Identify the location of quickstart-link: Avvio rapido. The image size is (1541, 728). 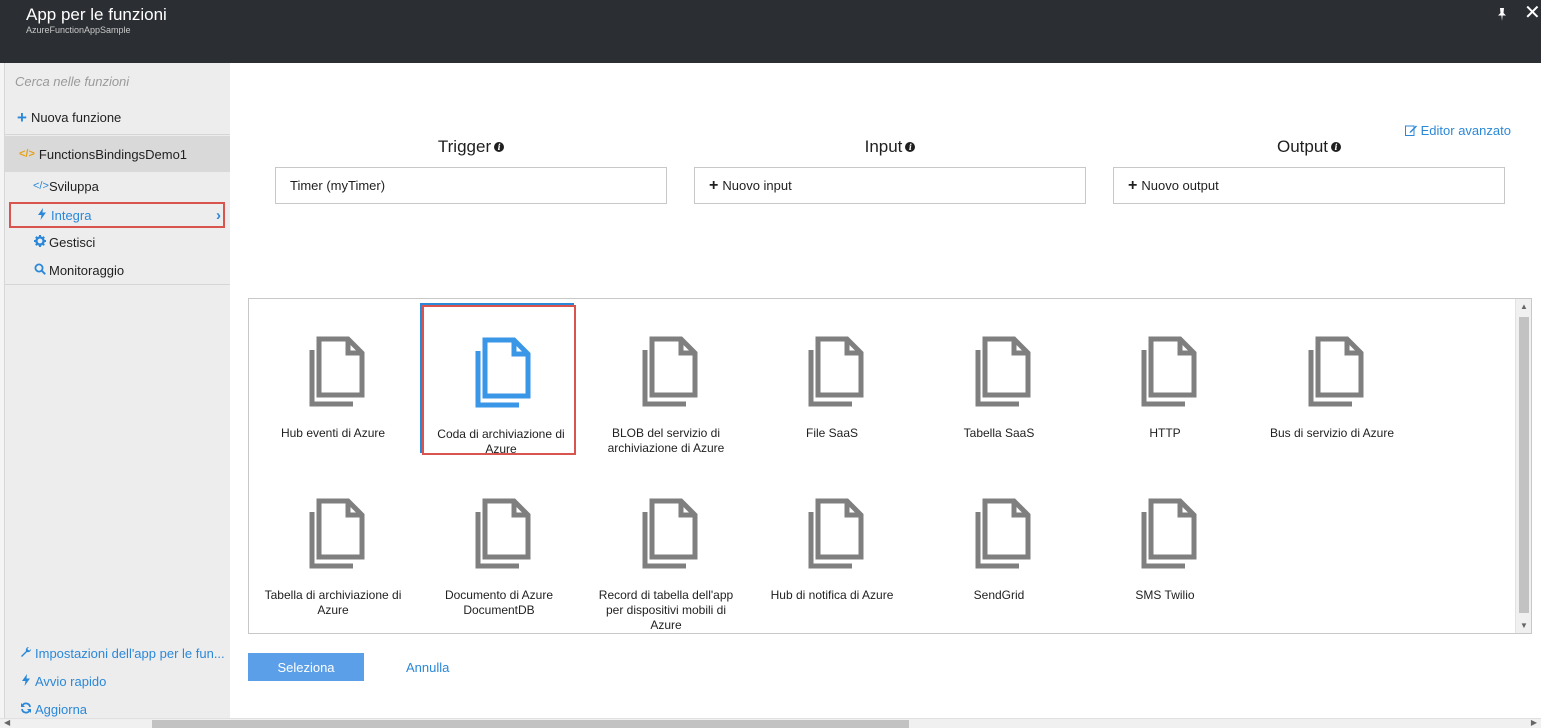
(117, 681).